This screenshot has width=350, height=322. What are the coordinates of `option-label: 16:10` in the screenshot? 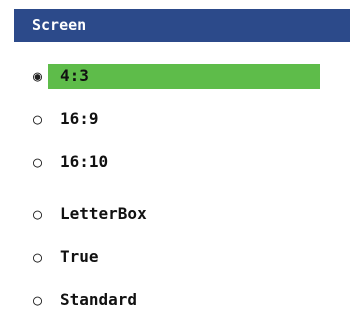 It's located at (84, 161).